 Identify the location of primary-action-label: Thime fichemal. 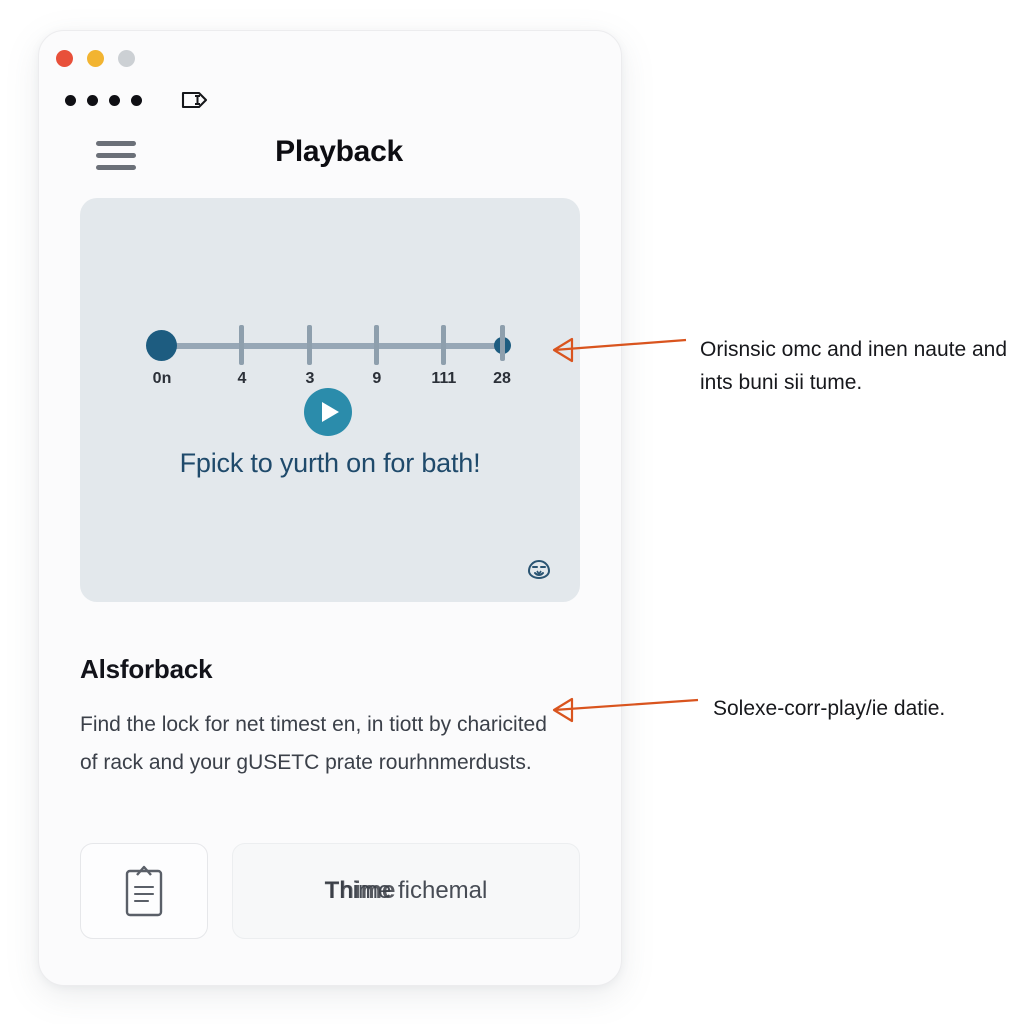
(406, 891).